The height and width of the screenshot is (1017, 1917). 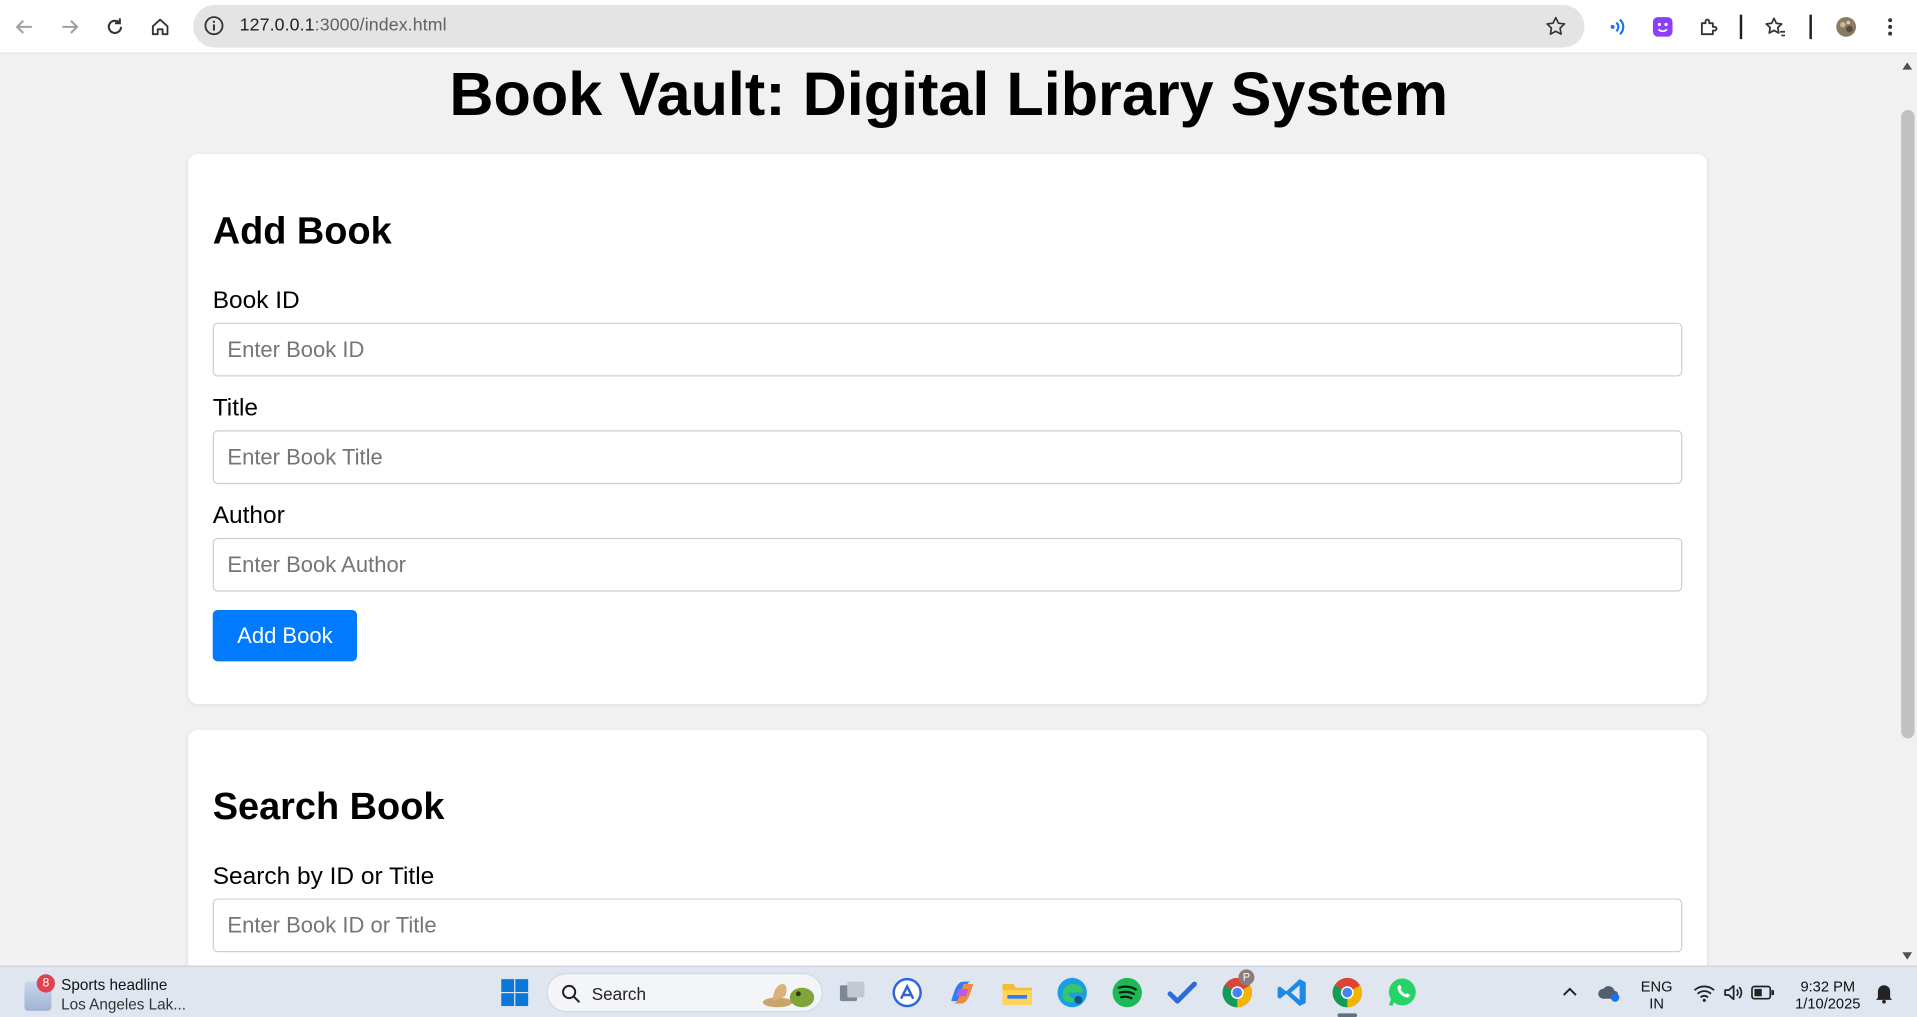 I want to click on show-hidden-icons-button, so click(x=1570, y=992).